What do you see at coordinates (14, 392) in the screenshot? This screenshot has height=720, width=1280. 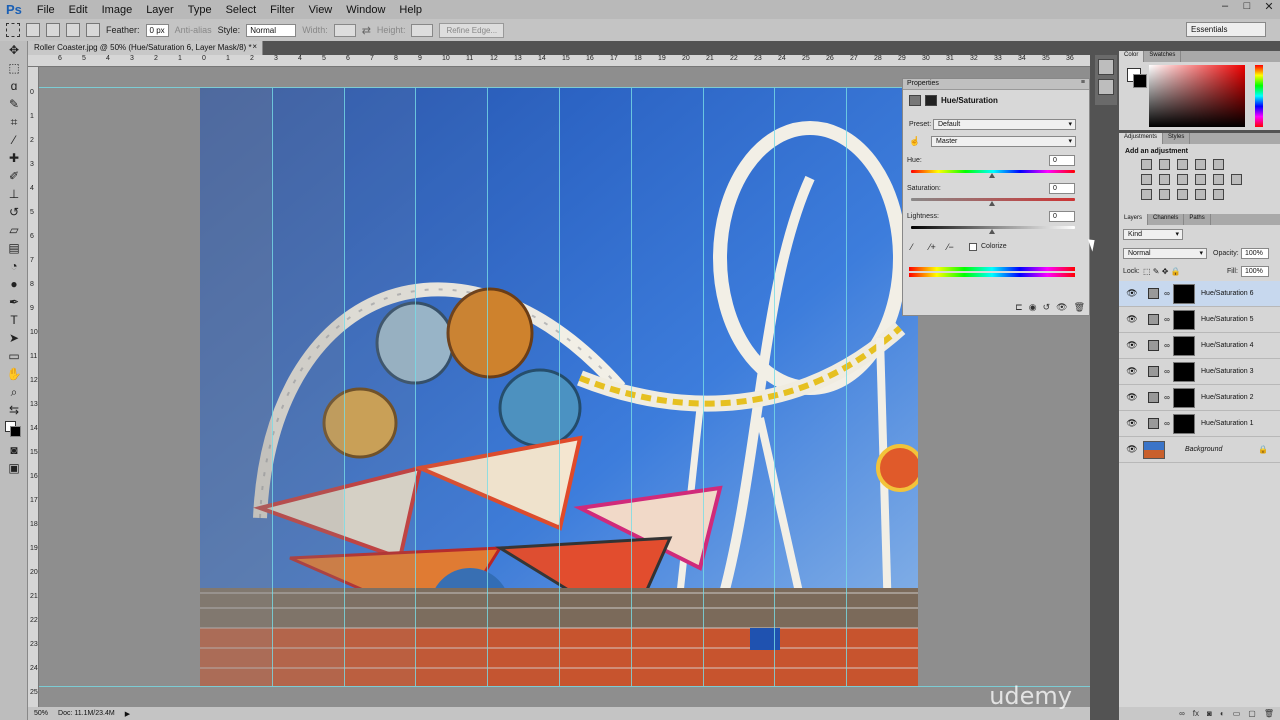 I see `zoom-tool-icon: ⌕` at bounding box center [14, 392].